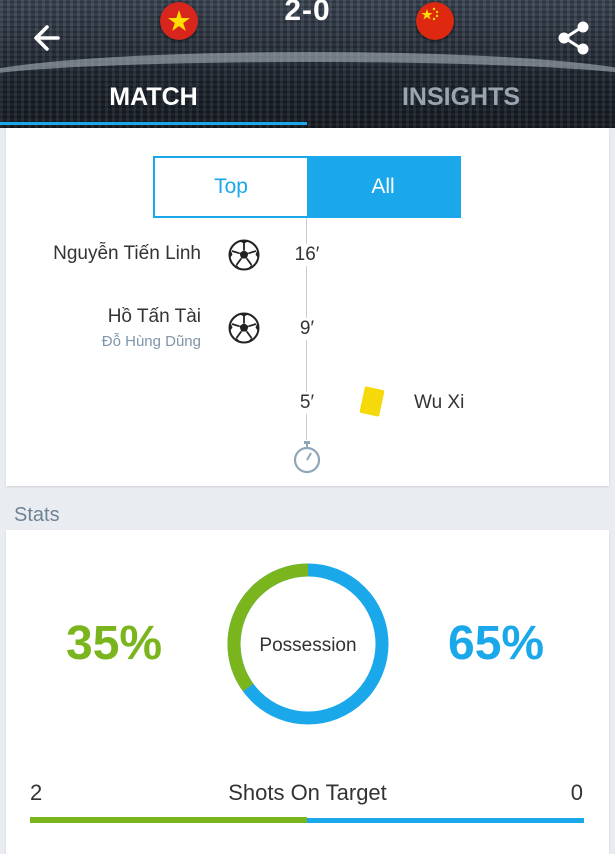 The width and height of the screenshot is (615, 854). What do you see at coordinates (151, 341) in the screenshot?
I see `event-assist-name: Đỗ Hùng Dũng` at bounding box center [151, 341].